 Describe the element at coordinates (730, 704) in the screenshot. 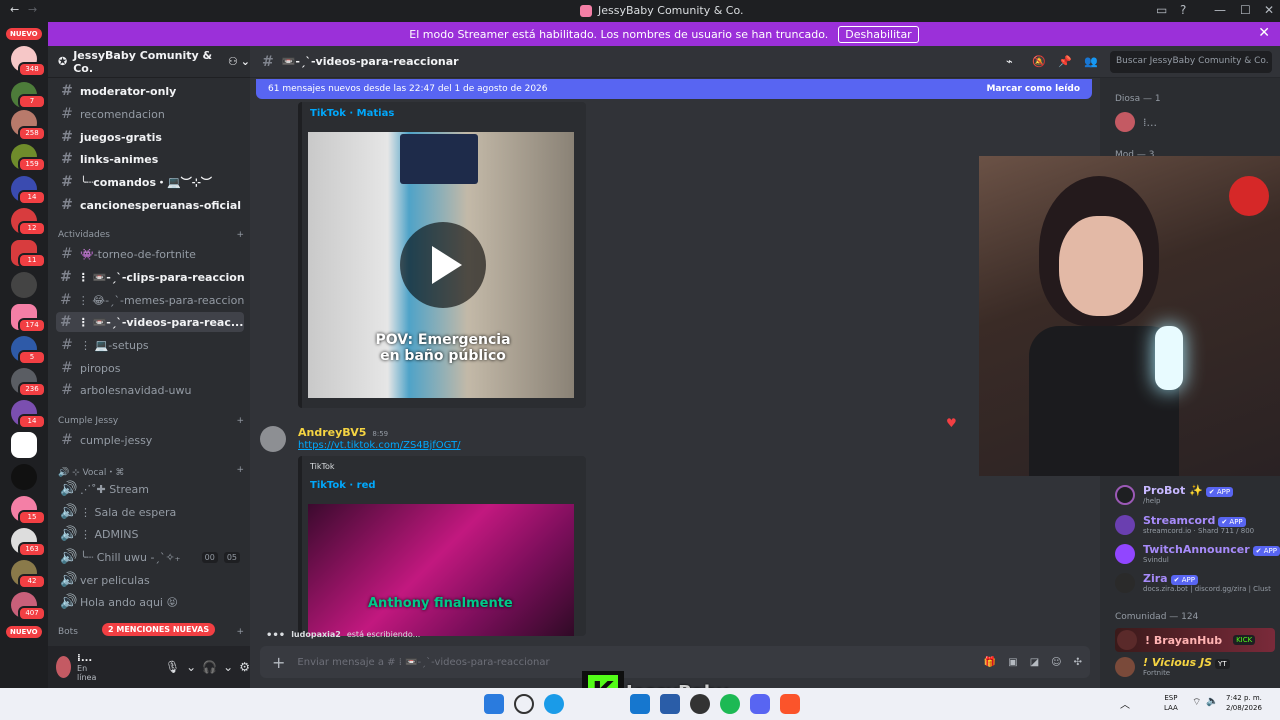

I see `spotify-icon` at that location.